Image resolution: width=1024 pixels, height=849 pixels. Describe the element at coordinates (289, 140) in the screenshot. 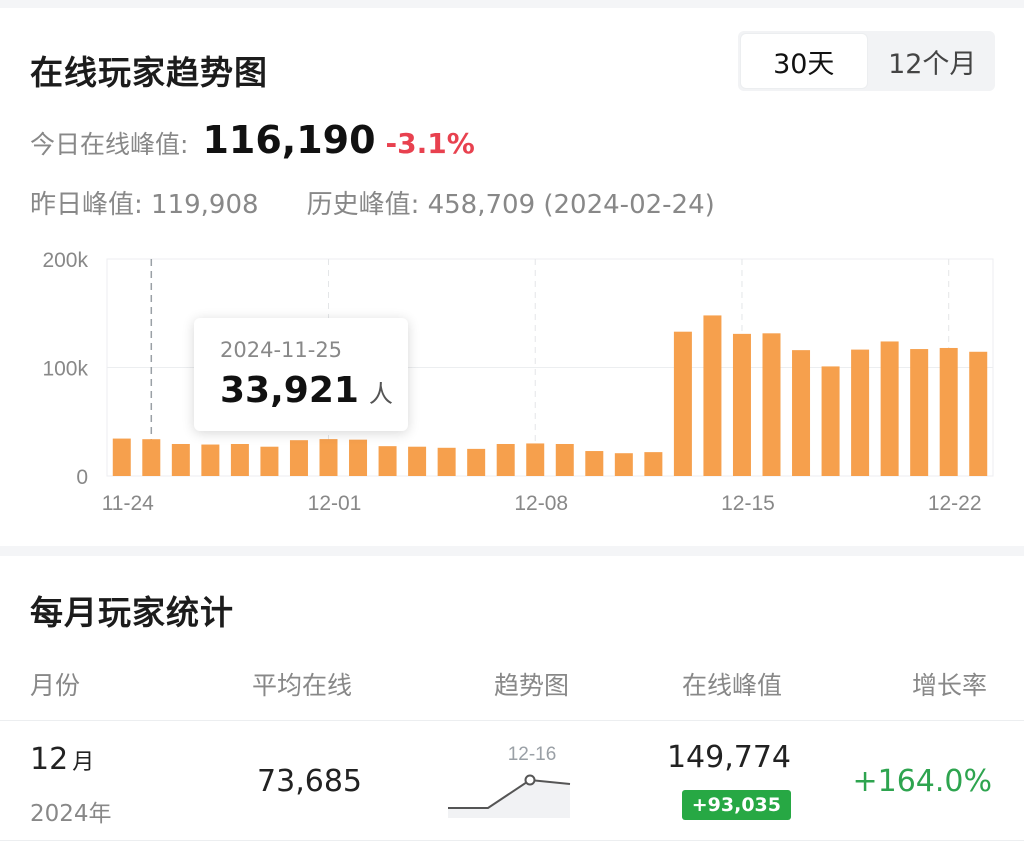

I see `today-peak-value: 116,190` at that location.